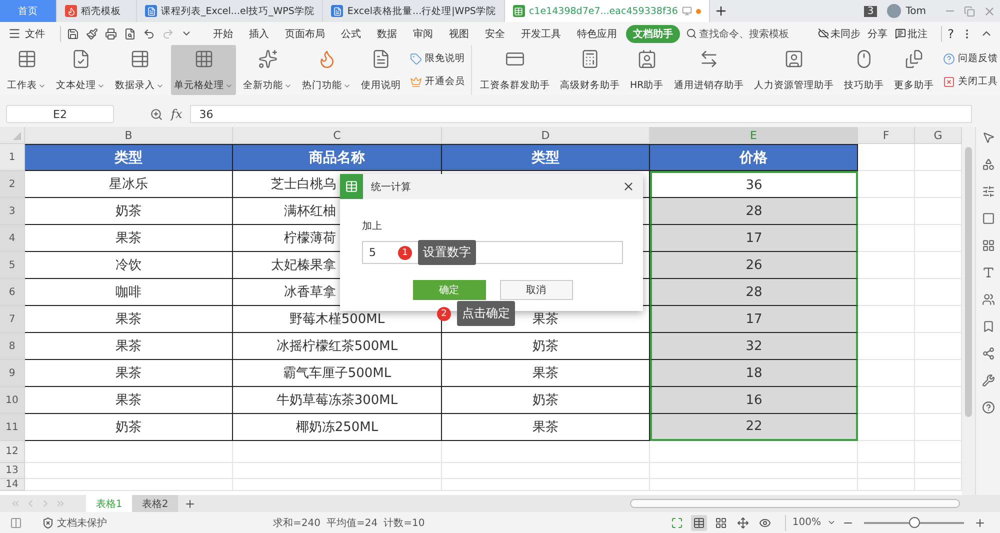 This screenshot has width=1000, height=533. What do you see at coordinates (754, 265) in the screenshot?
I see `table-cell: 26` at bounding box center [754, 265].